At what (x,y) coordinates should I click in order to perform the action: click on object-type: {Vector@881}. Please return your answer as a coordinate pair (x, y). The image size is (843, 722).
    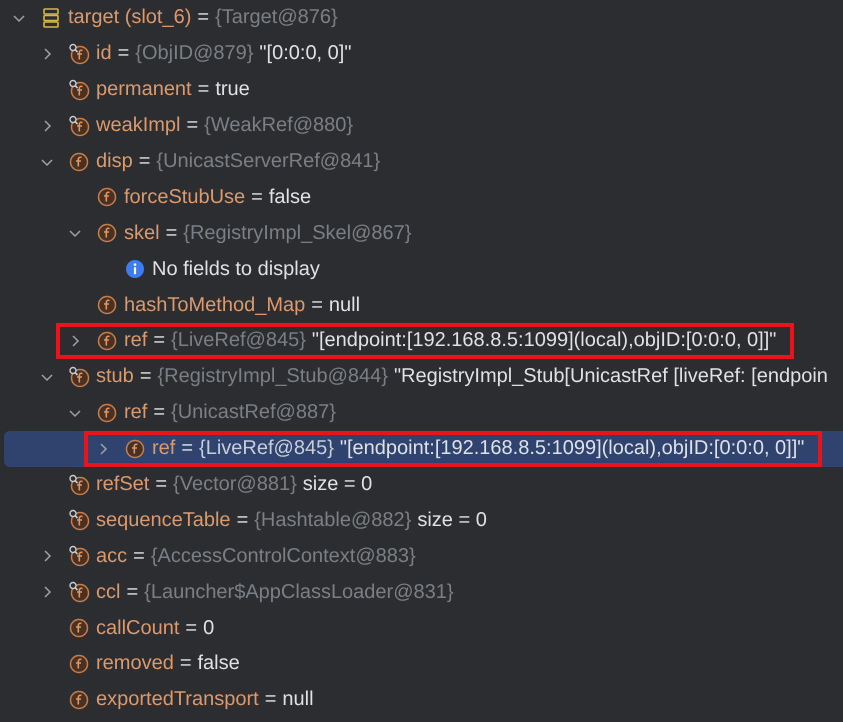
    Looking at the image, I should click on (235, 484).